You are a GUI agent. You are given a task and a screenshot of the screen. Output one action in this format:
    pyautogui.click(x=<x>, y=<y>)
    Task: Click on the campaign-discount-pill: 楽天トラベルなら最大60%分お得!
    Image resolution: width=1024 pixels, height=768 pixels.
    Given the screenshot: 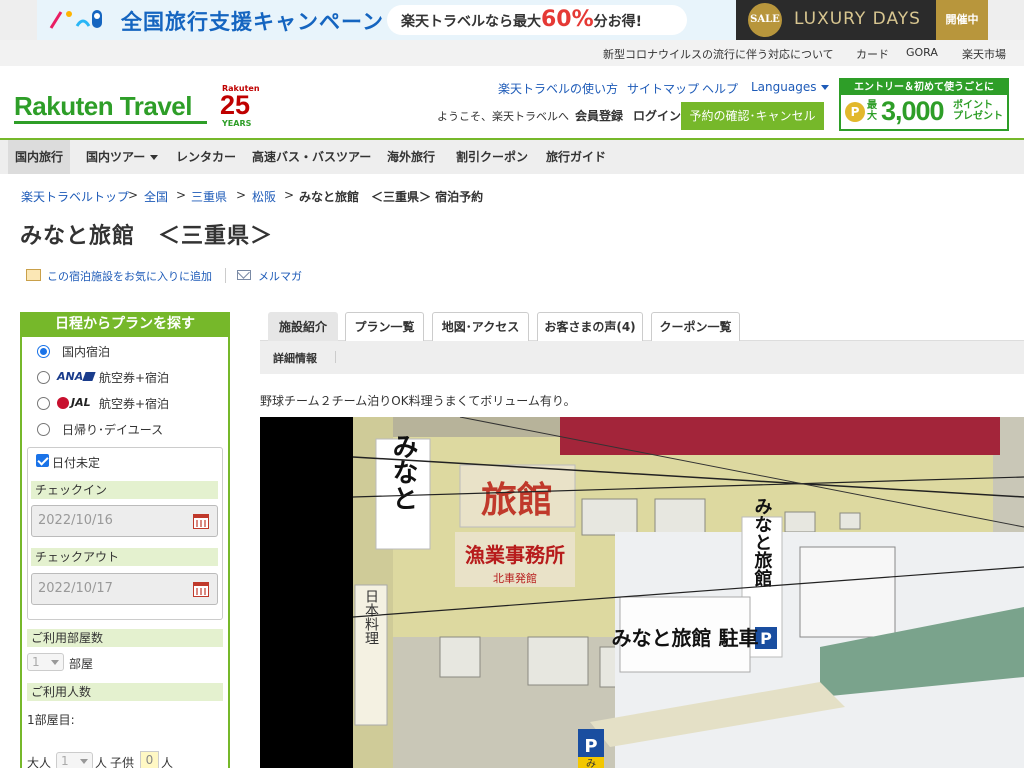 What is the action you would take?
    pyautogui.click(x=537, y=20)
    